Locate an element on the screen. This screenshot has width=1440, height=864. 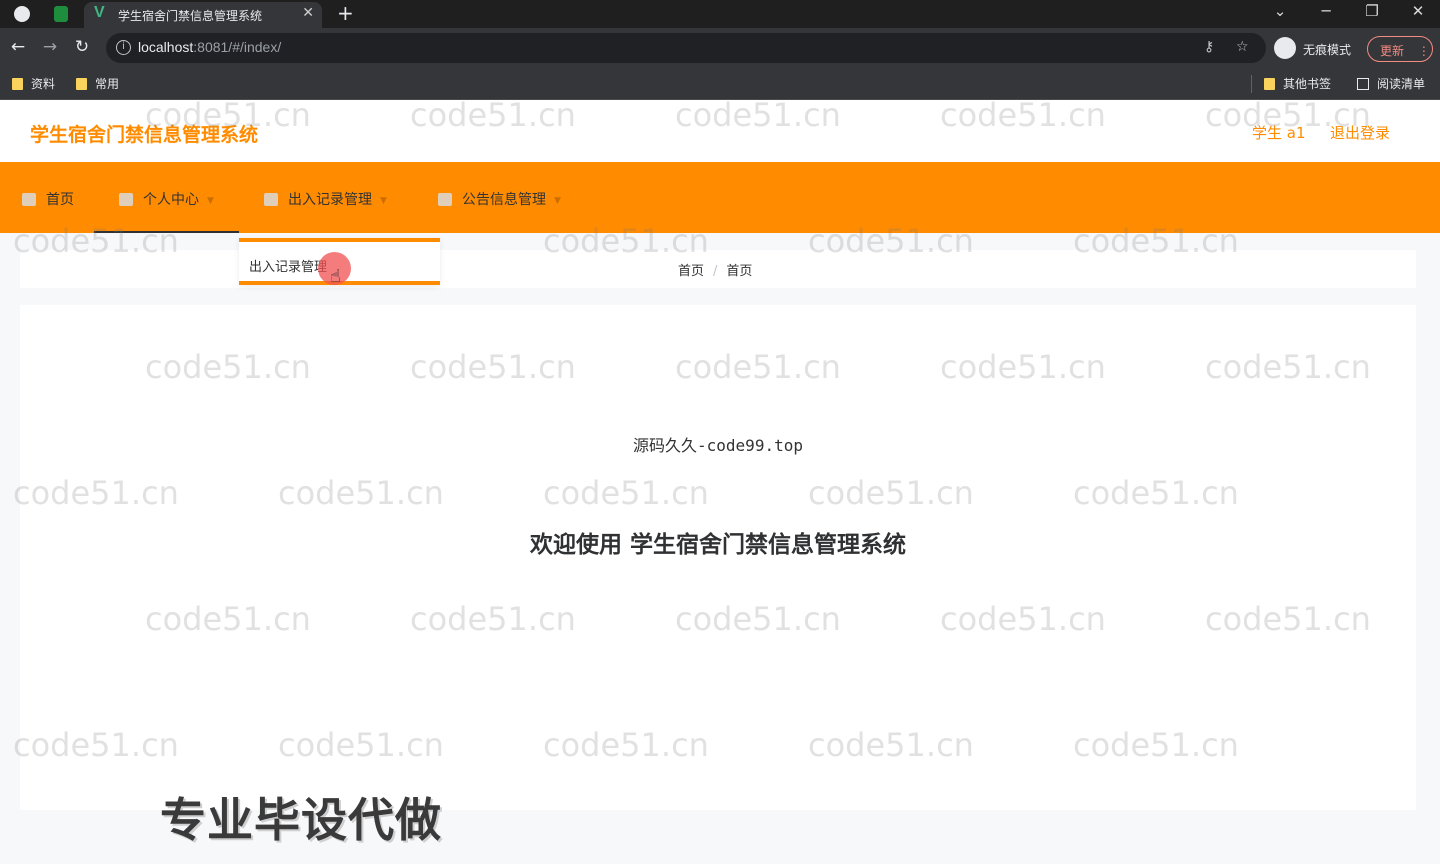
vue-logo-icon: V is located at coordinates (99, 12).